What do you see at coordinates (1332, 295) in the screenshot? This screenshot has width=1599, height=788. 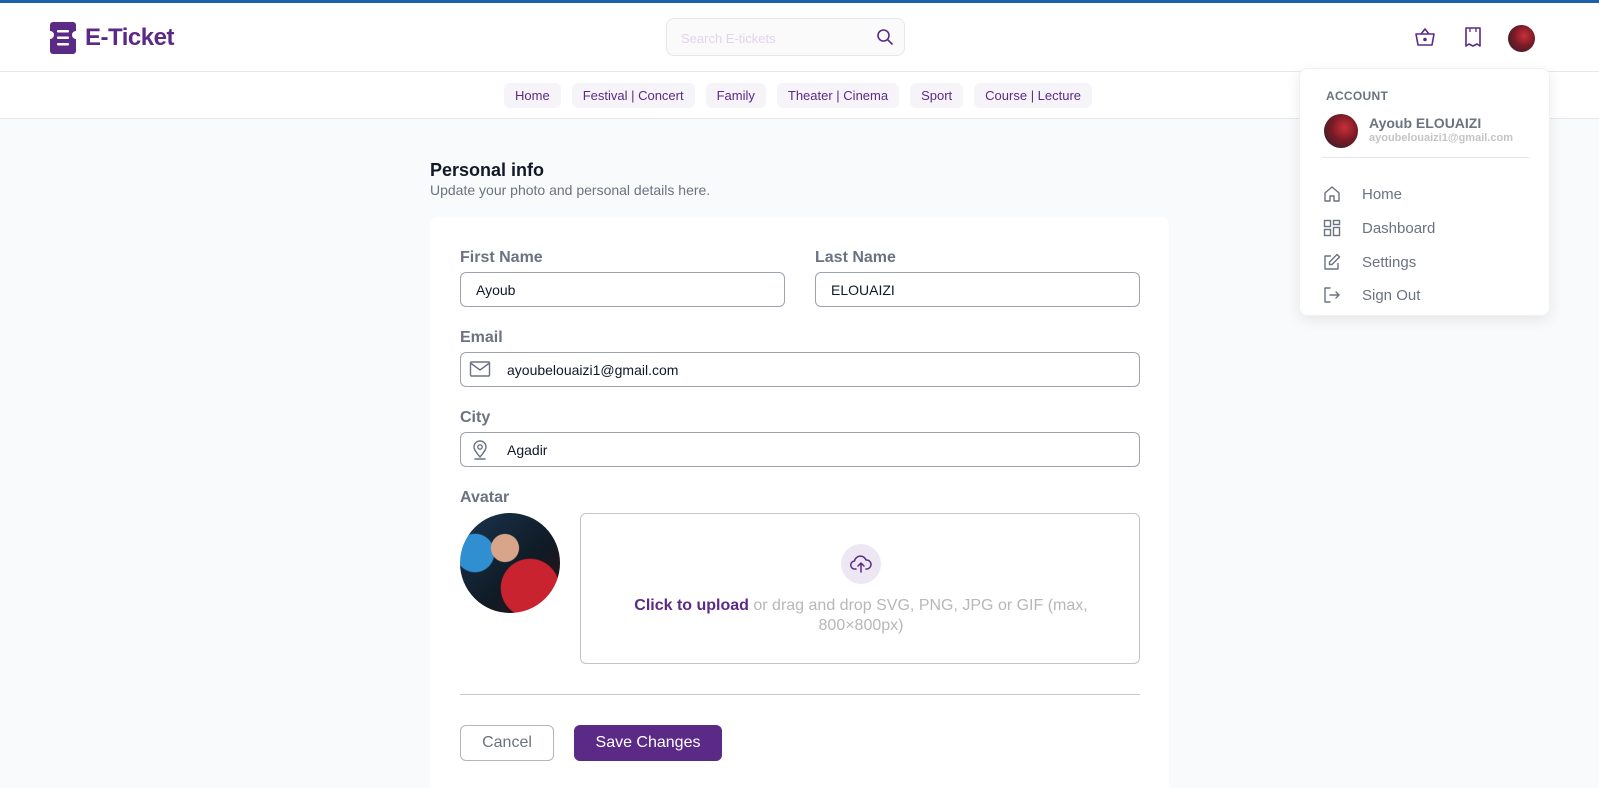 I see `logout-icon` at bounding box center [1332, 295].